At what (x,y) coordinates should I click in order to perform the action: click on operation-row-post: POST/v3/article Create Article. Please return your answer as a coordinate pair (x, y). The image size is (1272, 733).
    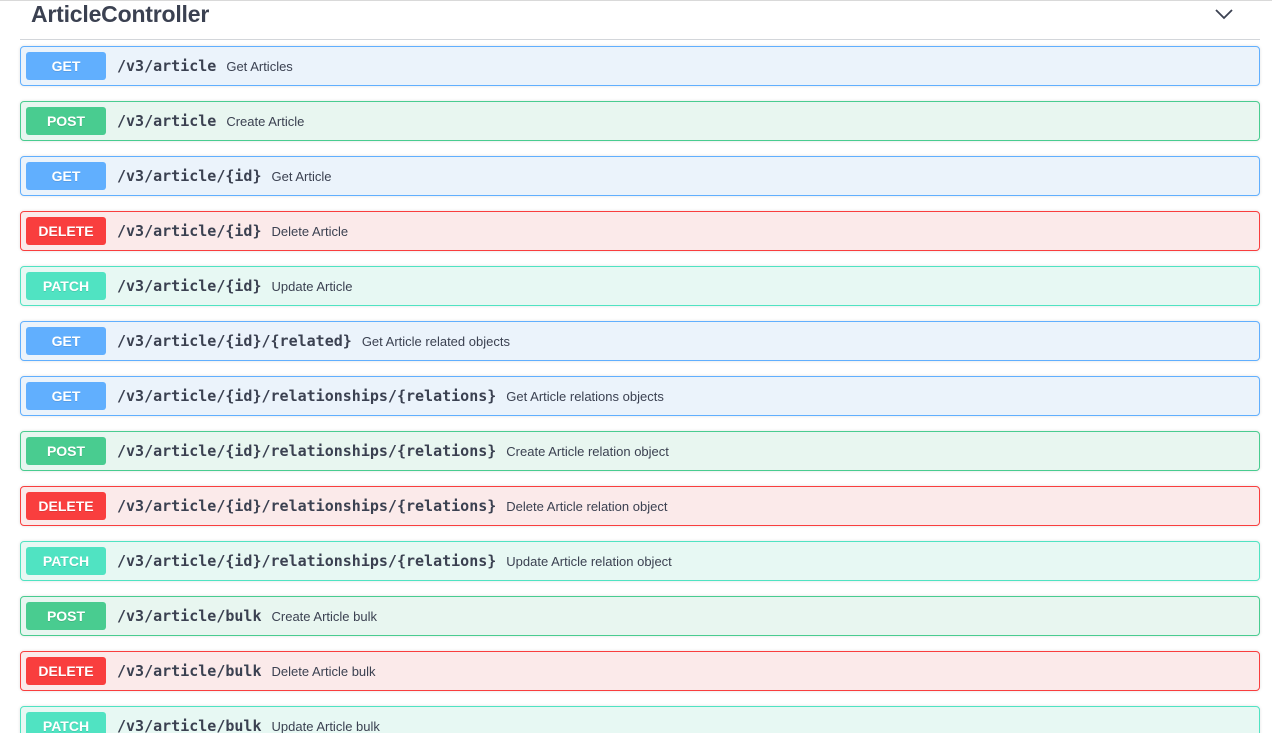
    Looking at the image, I should click on (640, 121).